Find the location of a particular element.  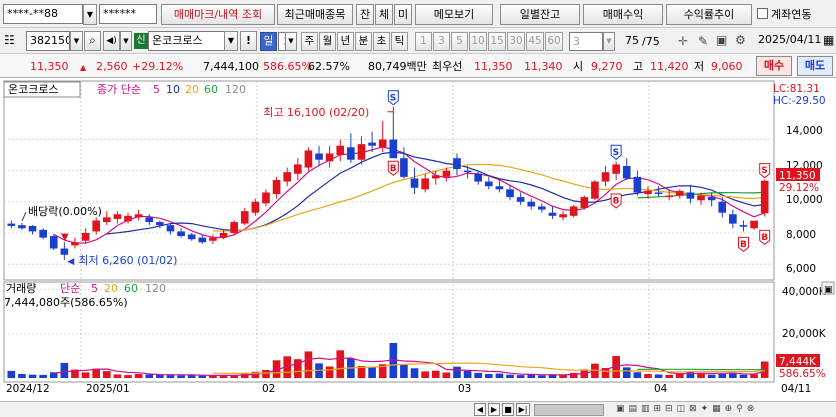

interval-60-button: 60 is located at coordinates (554, 41).